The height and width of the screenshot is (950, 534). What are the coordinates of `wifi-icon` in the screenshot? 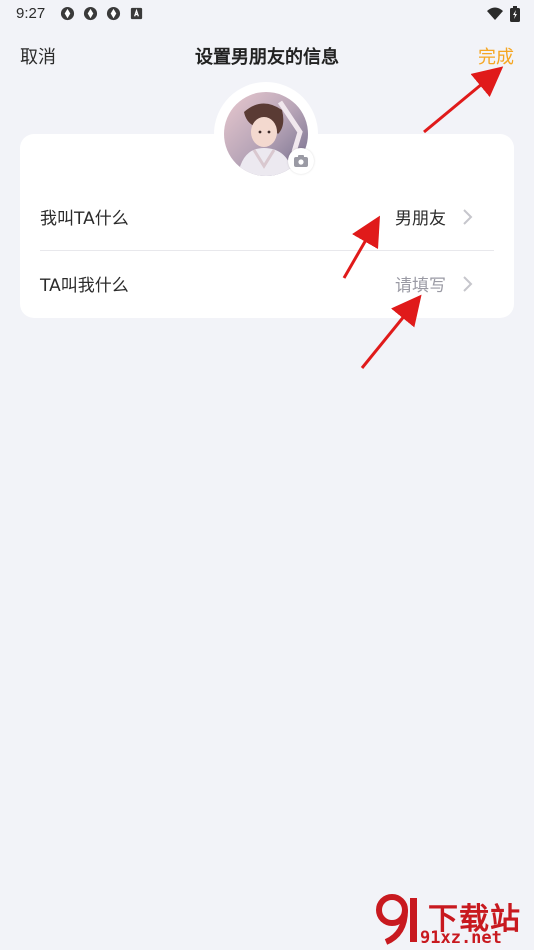 It's located at (495, 13).